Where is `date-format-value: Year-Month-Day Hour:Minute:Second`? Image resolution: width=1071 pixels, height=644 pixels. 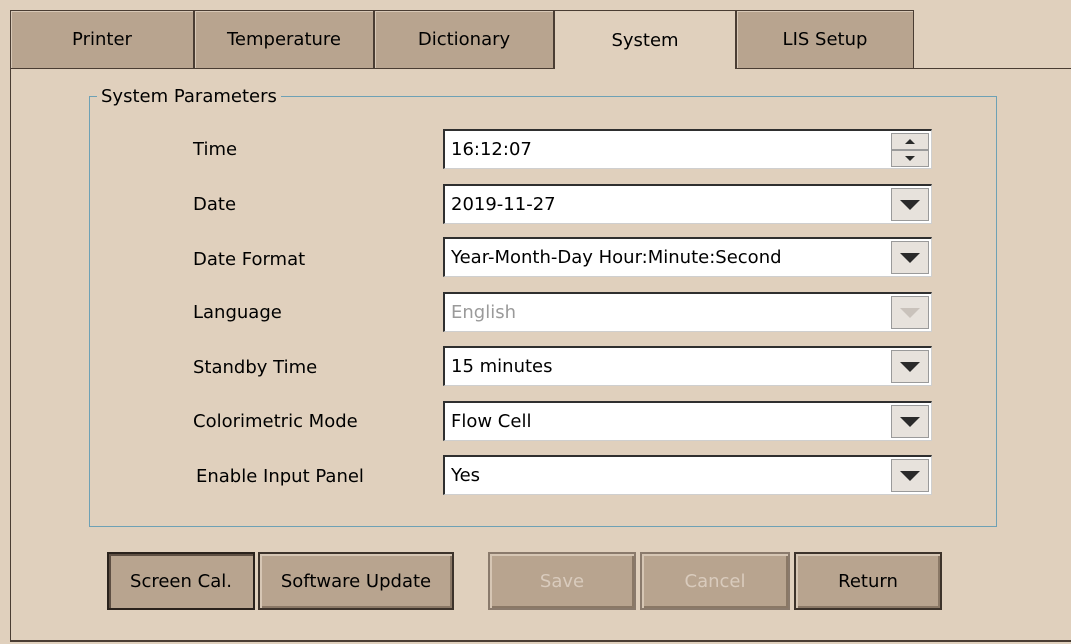
date-format-value: Year-Month-Day Hour:Minute:Second is located at coordinates (616, 257).